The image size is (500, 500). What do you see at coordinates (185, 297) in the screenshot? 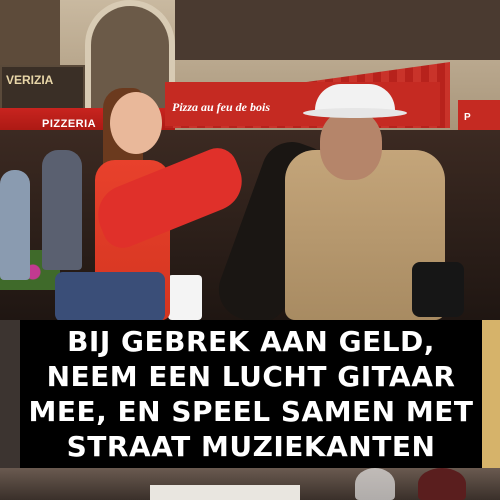
I see `white-chair` at bounding box center [185, 297].